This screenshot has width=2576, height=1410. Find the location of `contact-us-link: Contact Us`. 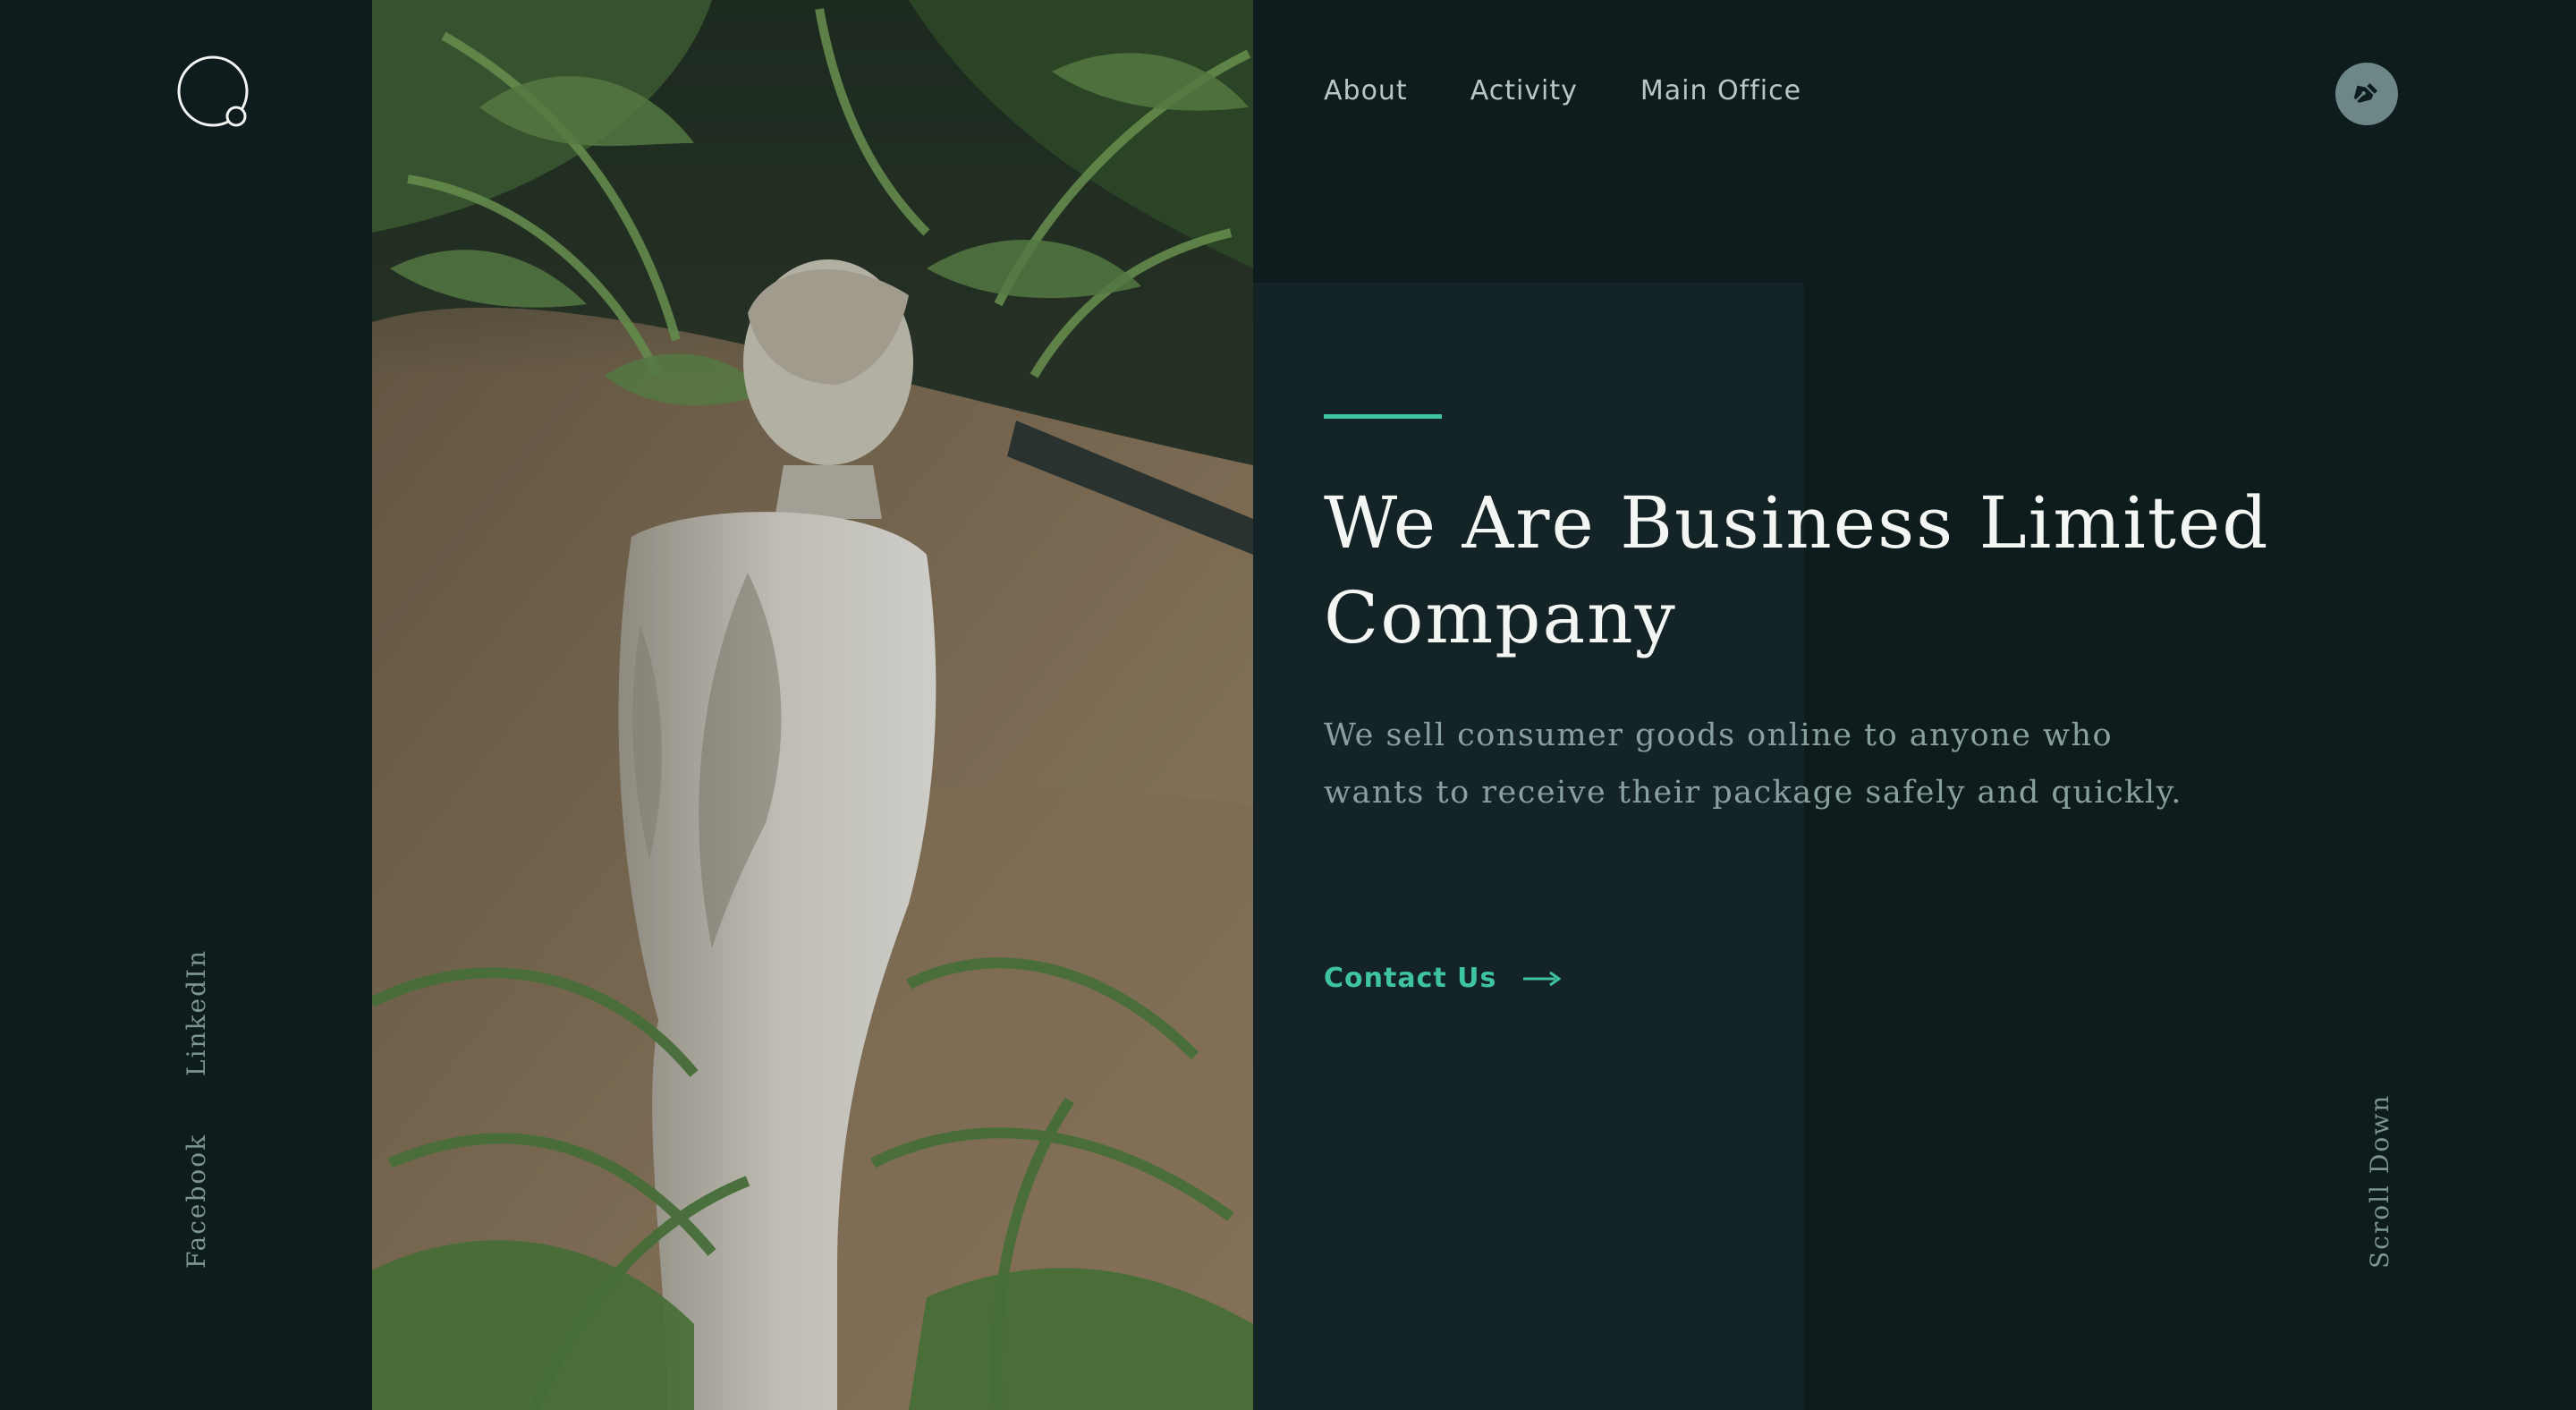

contact-us-link: Contact Us is located at coordinates (1443, 978).